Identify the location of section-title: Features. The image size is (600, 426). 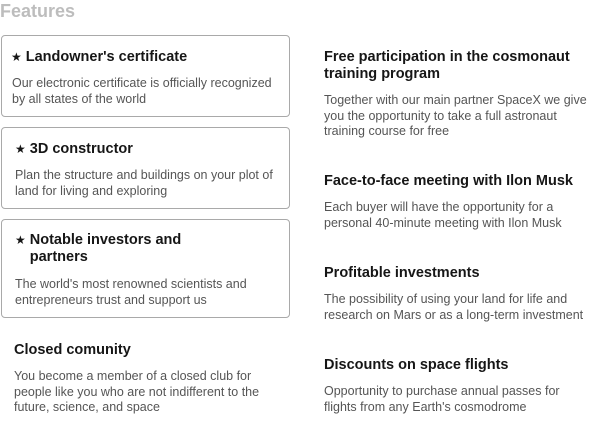
(38, 11).